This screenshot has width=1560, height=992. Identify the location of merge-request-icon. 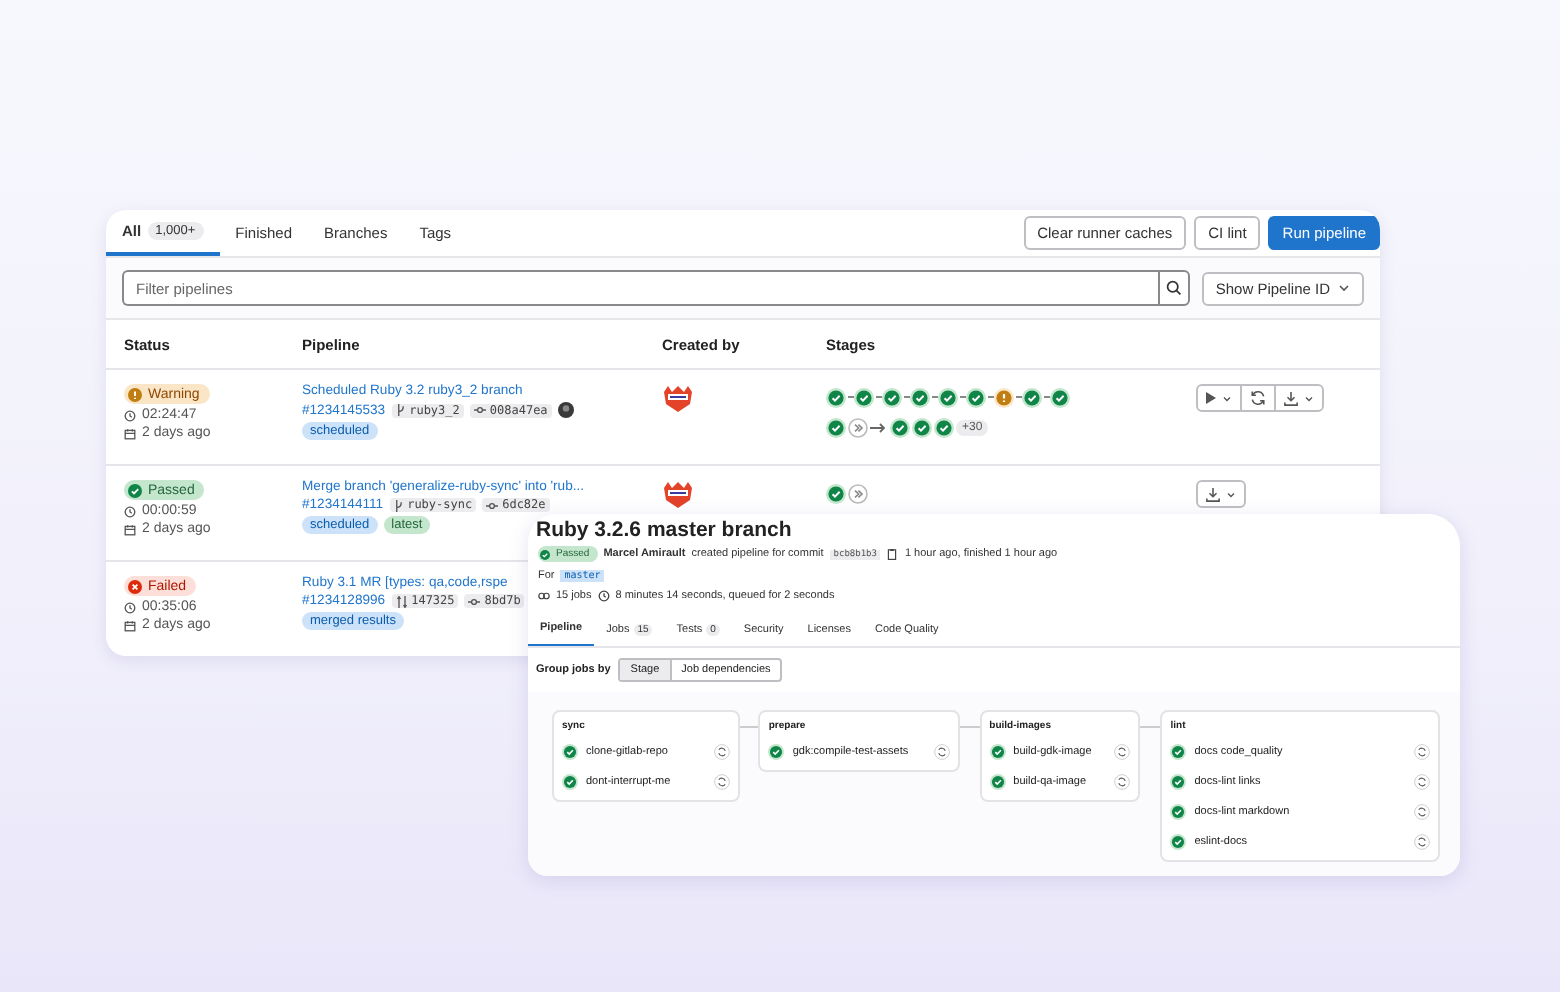
(401, 601).